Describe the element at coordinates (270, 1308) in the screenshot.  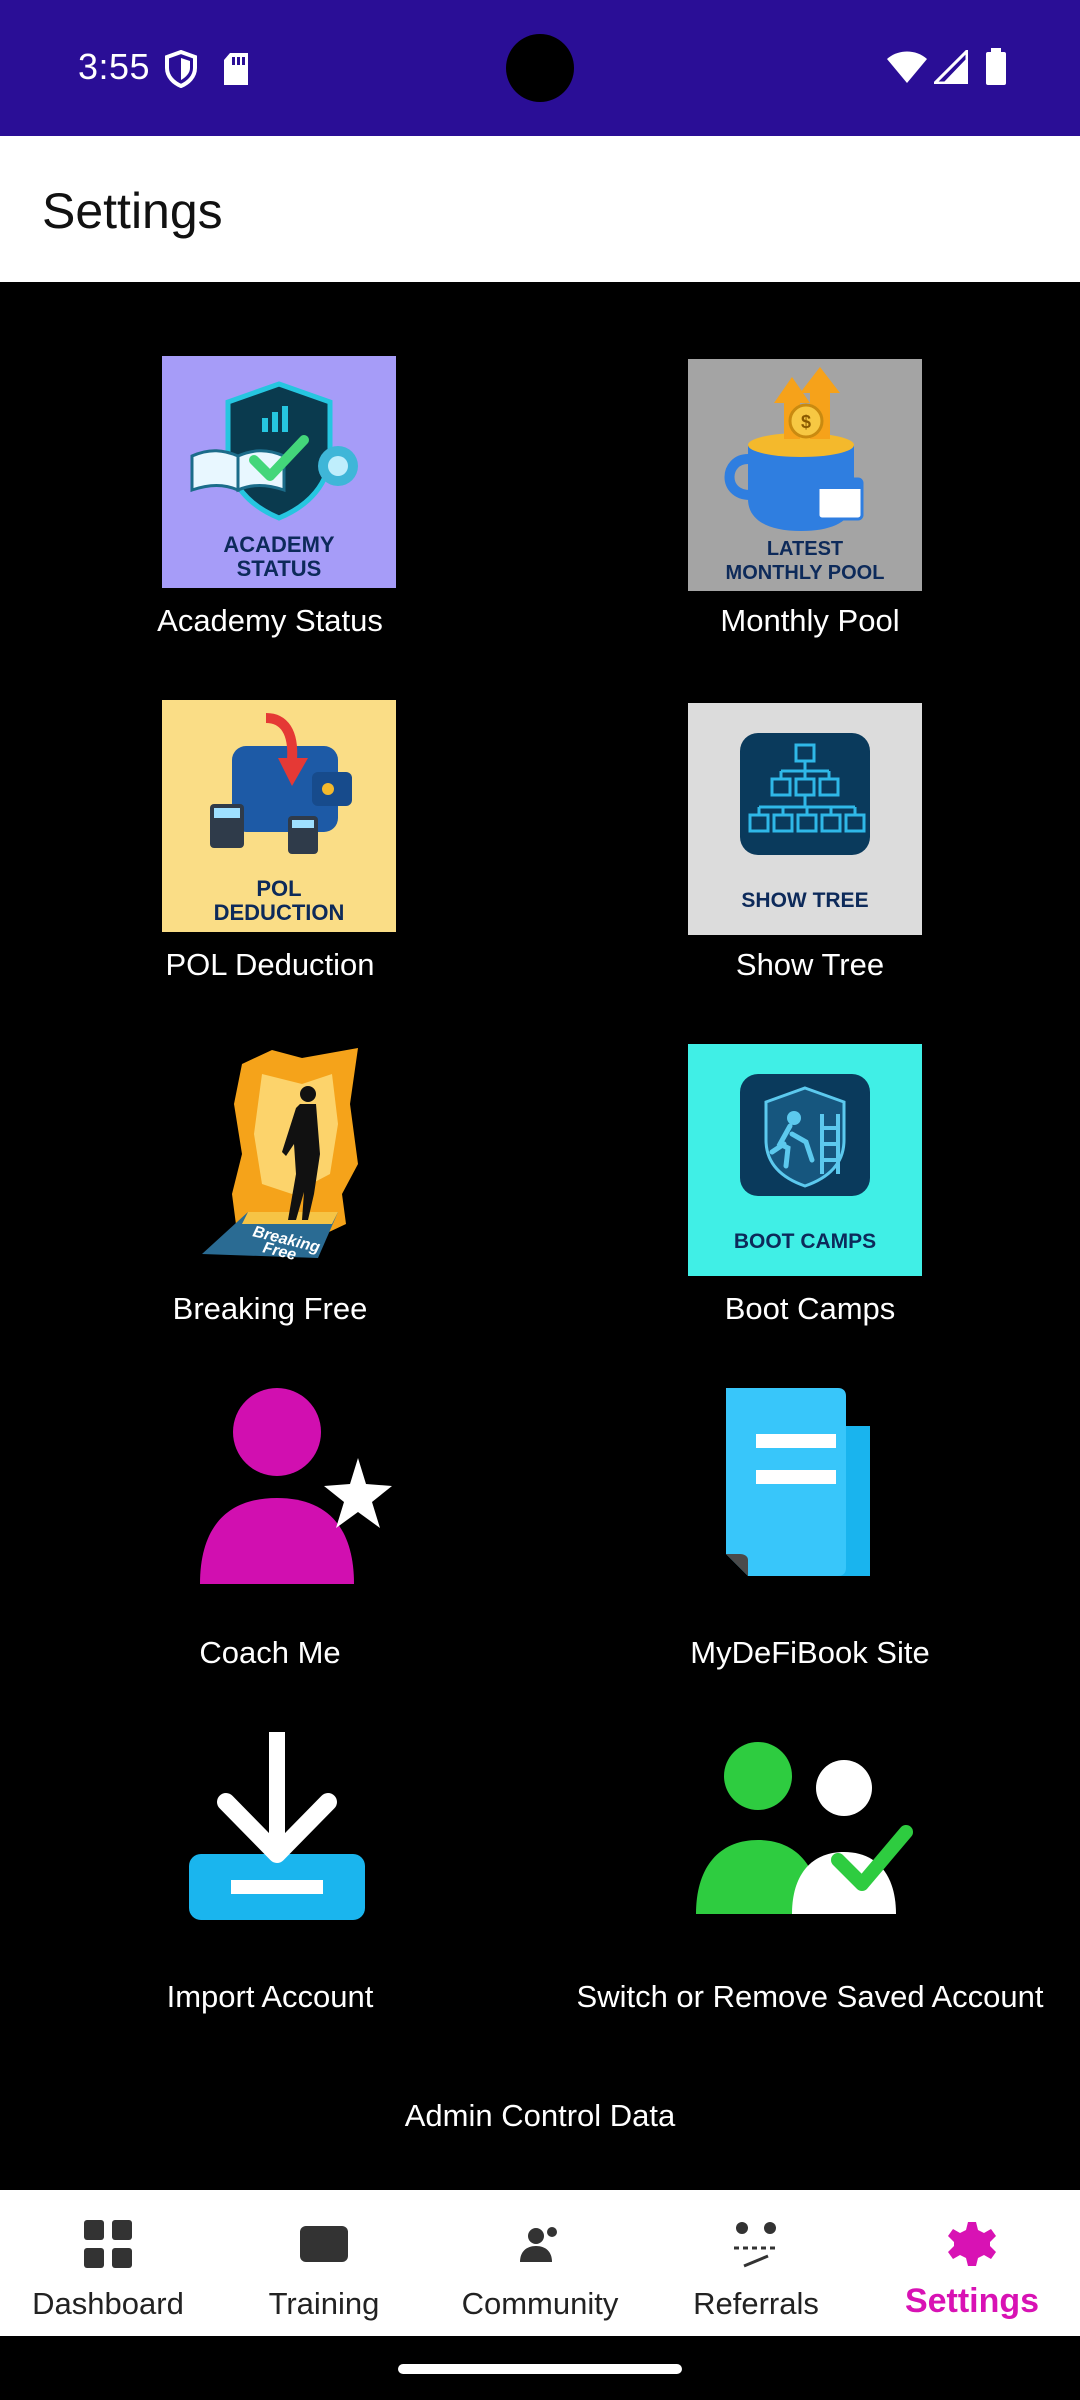
I see `tile-label: Breaking Free` at that location.